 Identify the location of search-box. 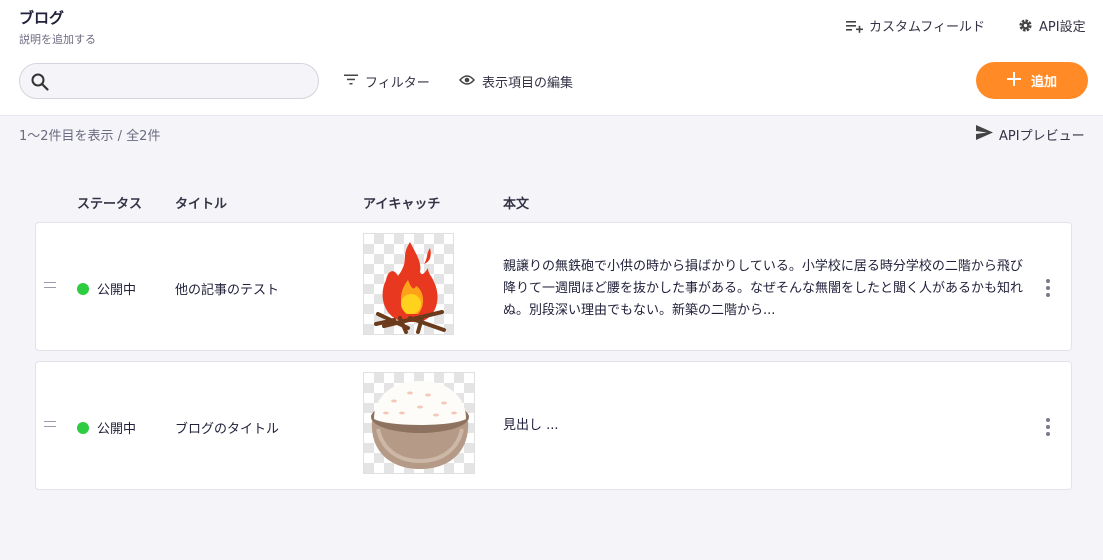
(169, 81).